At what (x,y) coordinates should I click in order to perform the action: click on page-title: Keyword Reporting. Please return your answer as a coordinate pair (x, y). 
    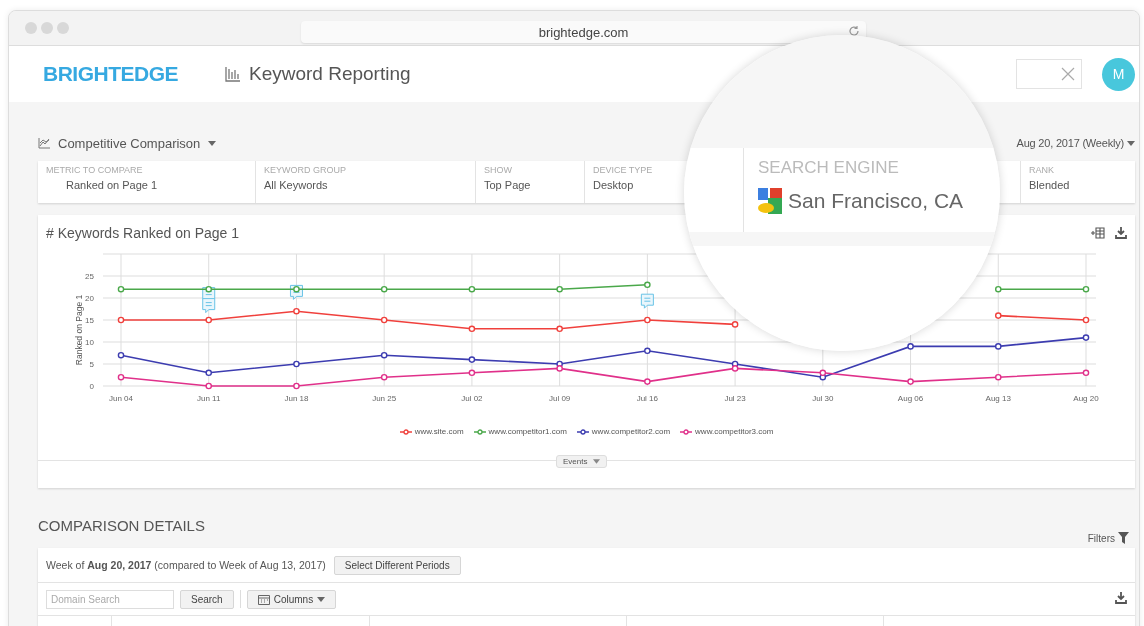
    Looking at the image, I should click on (330, 74).